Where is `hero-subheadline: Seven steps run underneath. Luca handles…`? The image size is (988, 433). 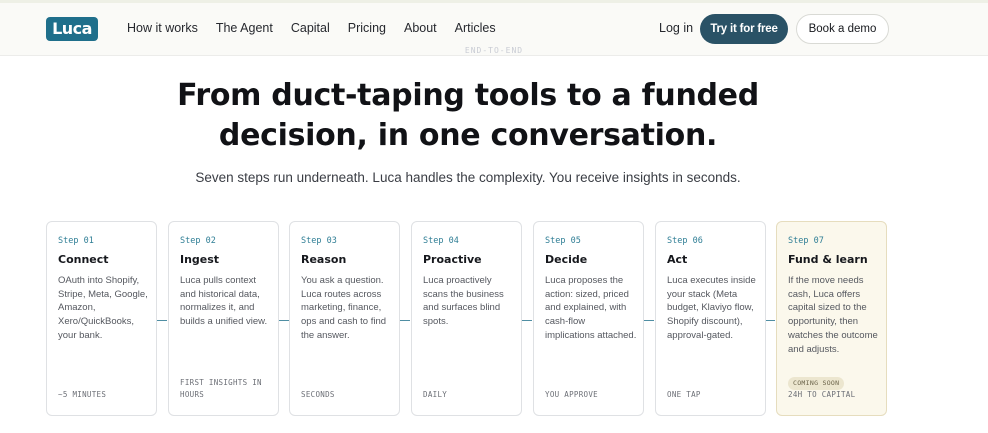
hero-subheadline: Seven steps run underneath. Luca handles… is located at coordinates (468, 177).